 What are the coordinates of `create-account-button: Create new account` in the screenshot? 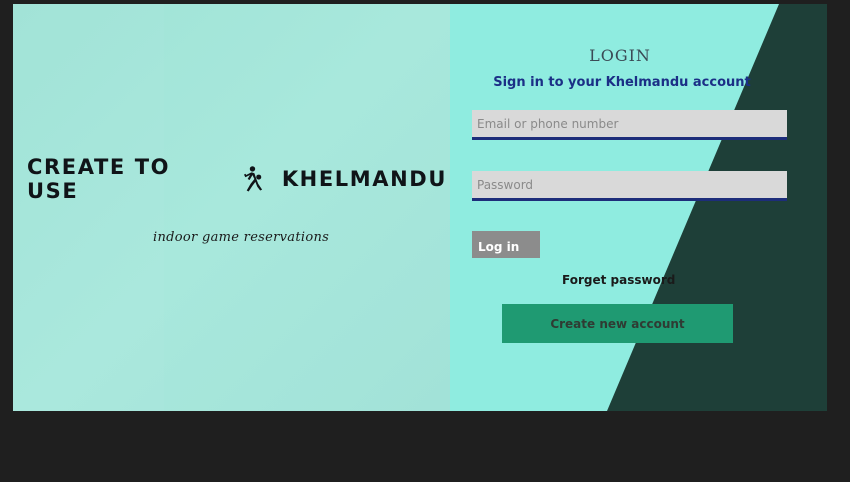 It's located at (617, 323).